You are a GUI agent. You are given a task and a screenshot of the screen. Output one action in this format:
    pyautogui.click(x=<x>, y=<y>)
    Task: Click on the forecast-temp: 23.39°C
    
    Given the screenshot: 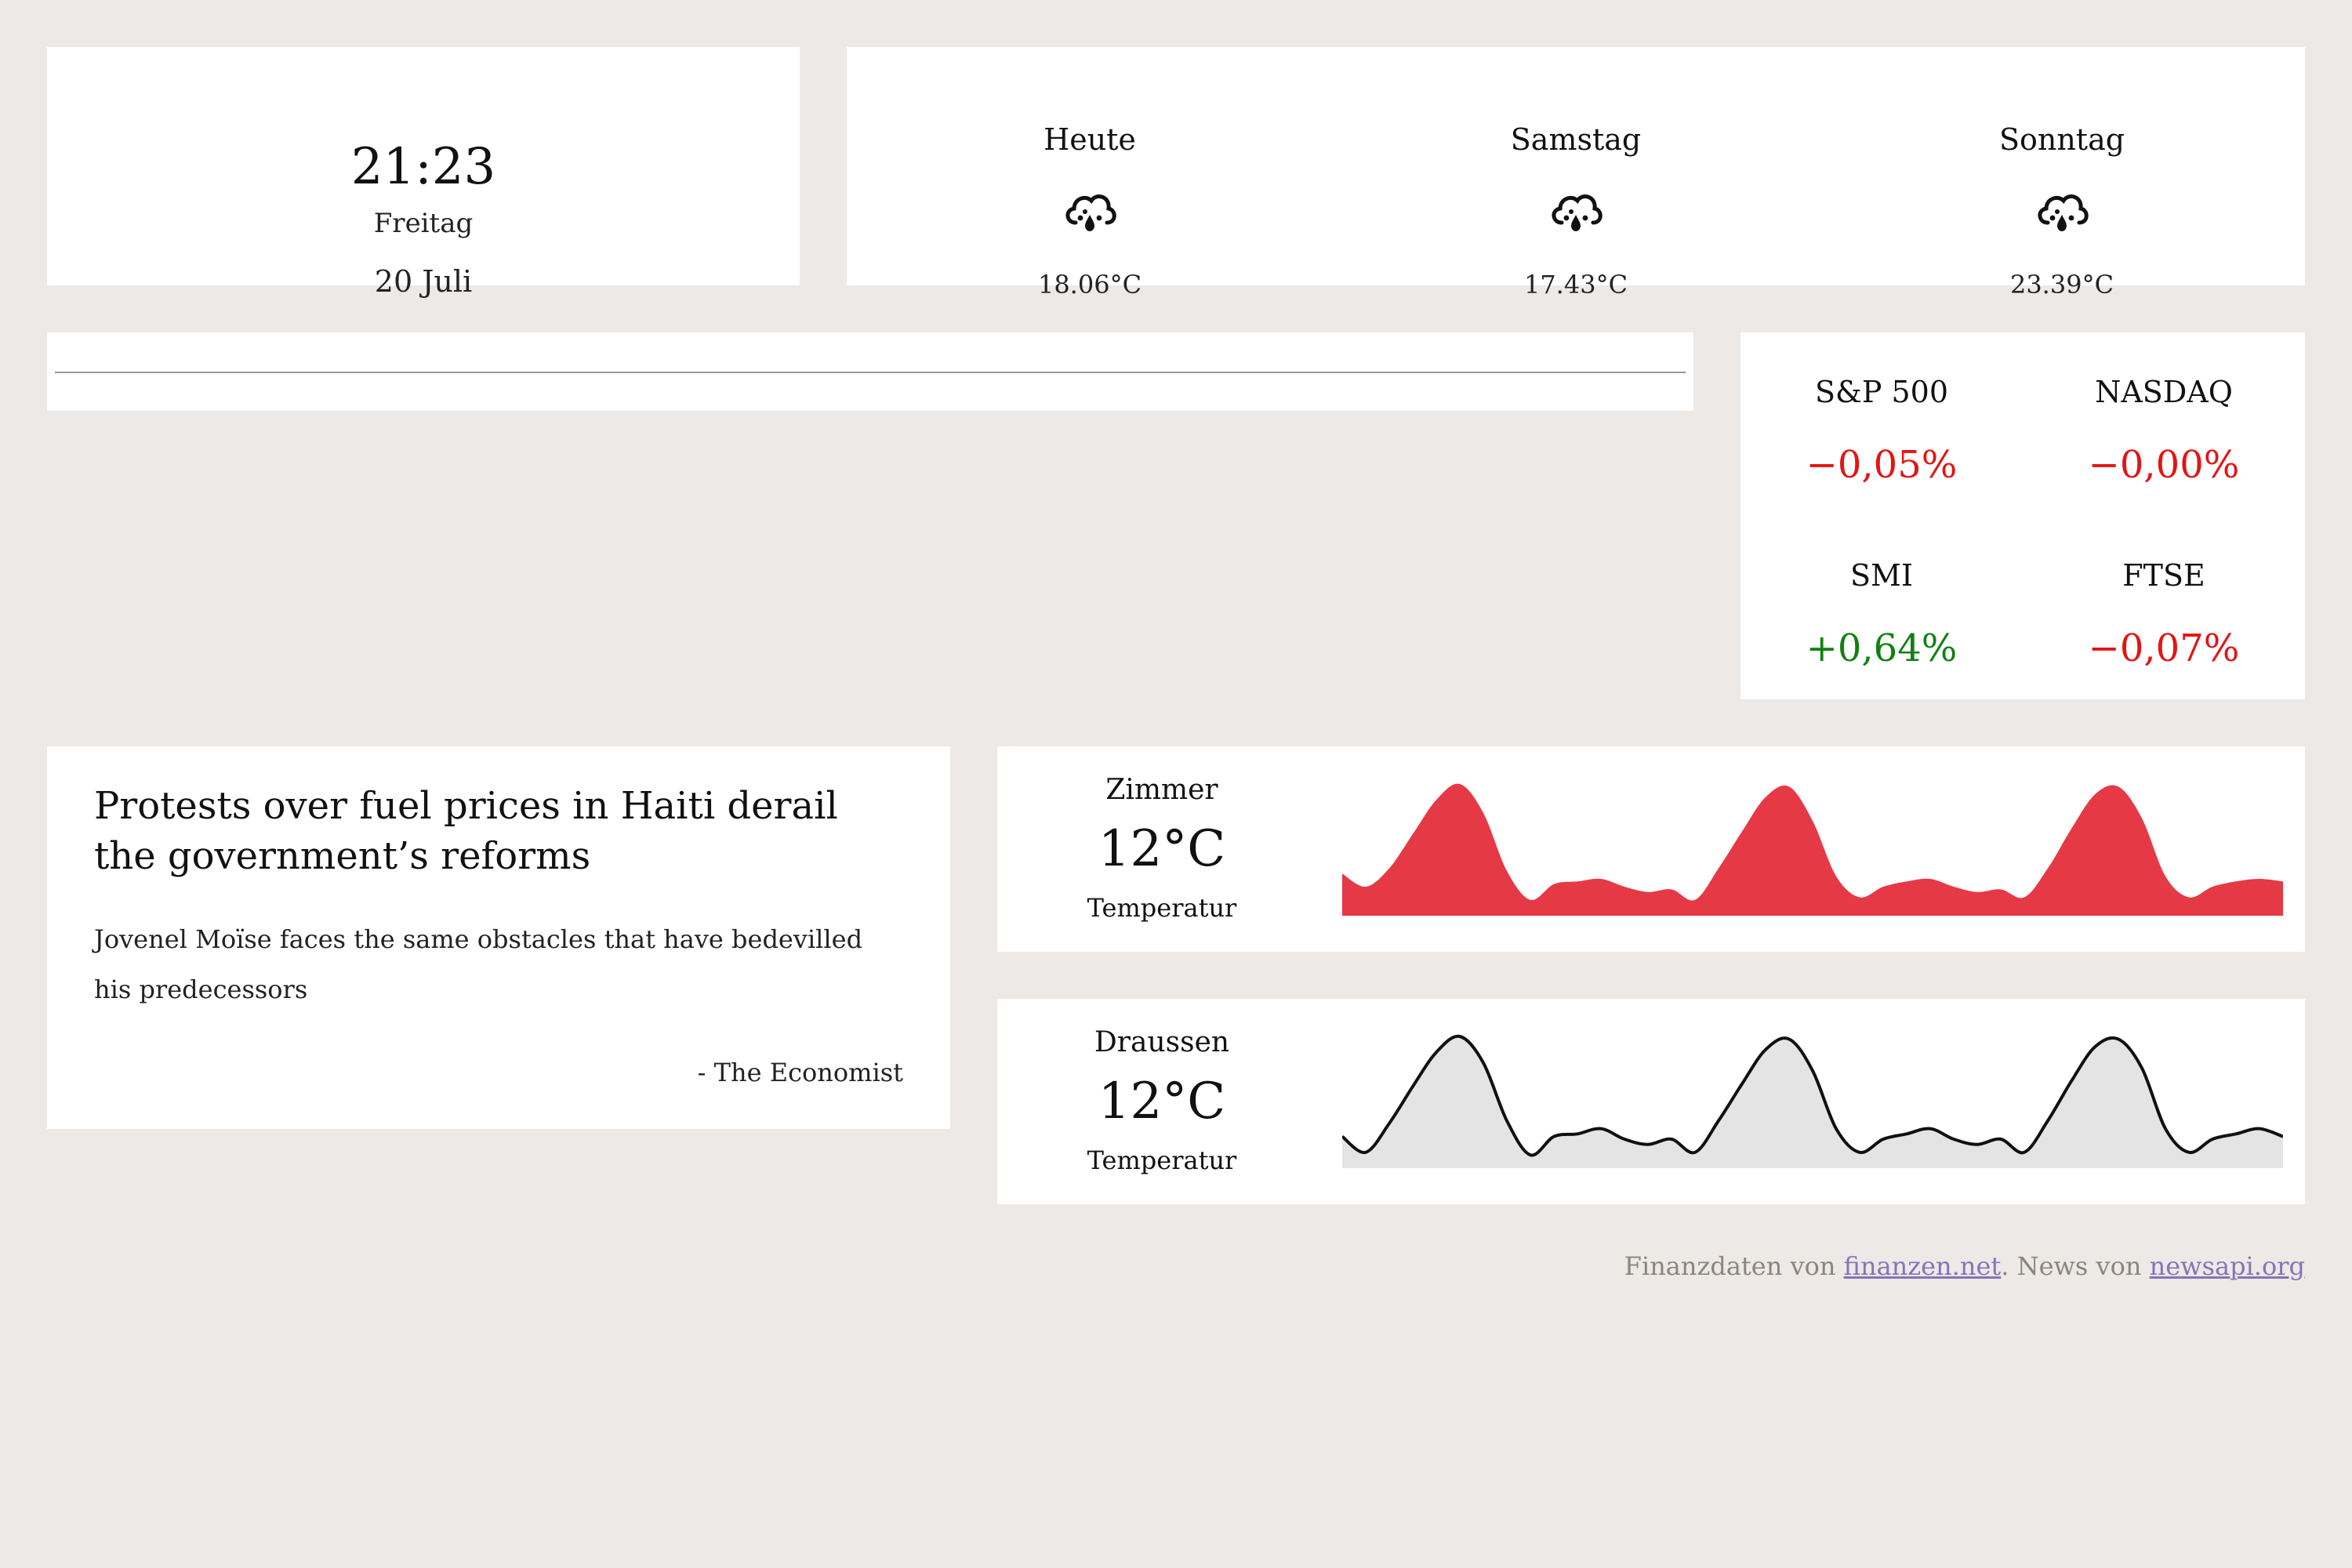 What is the action you would take?
    pyautogui.click(x=2061, y=284)
    